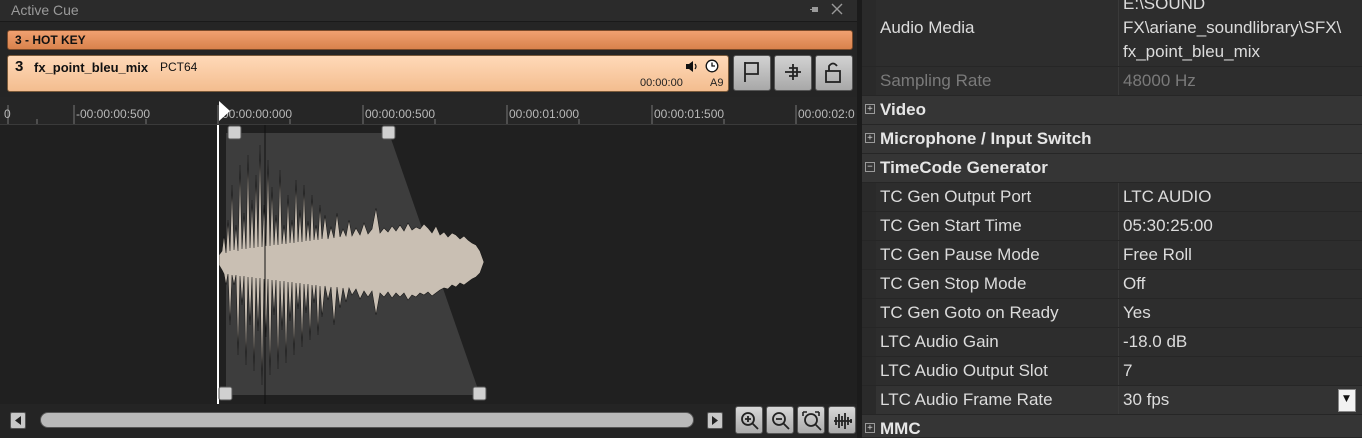 The width and height of the screenshot is (1362, 438). I want to click on media-path-line: fx_point_bleu_mix, so click(1192, 51).